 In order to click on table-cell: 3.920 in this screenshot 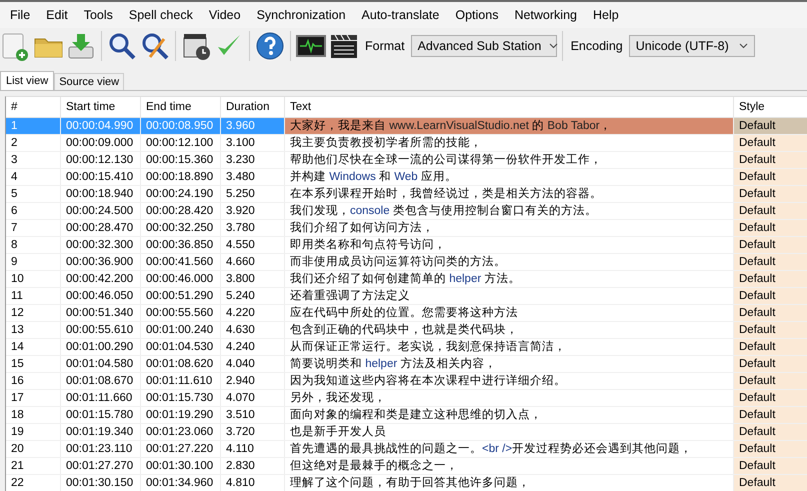, I will do `click(253, 211)`.